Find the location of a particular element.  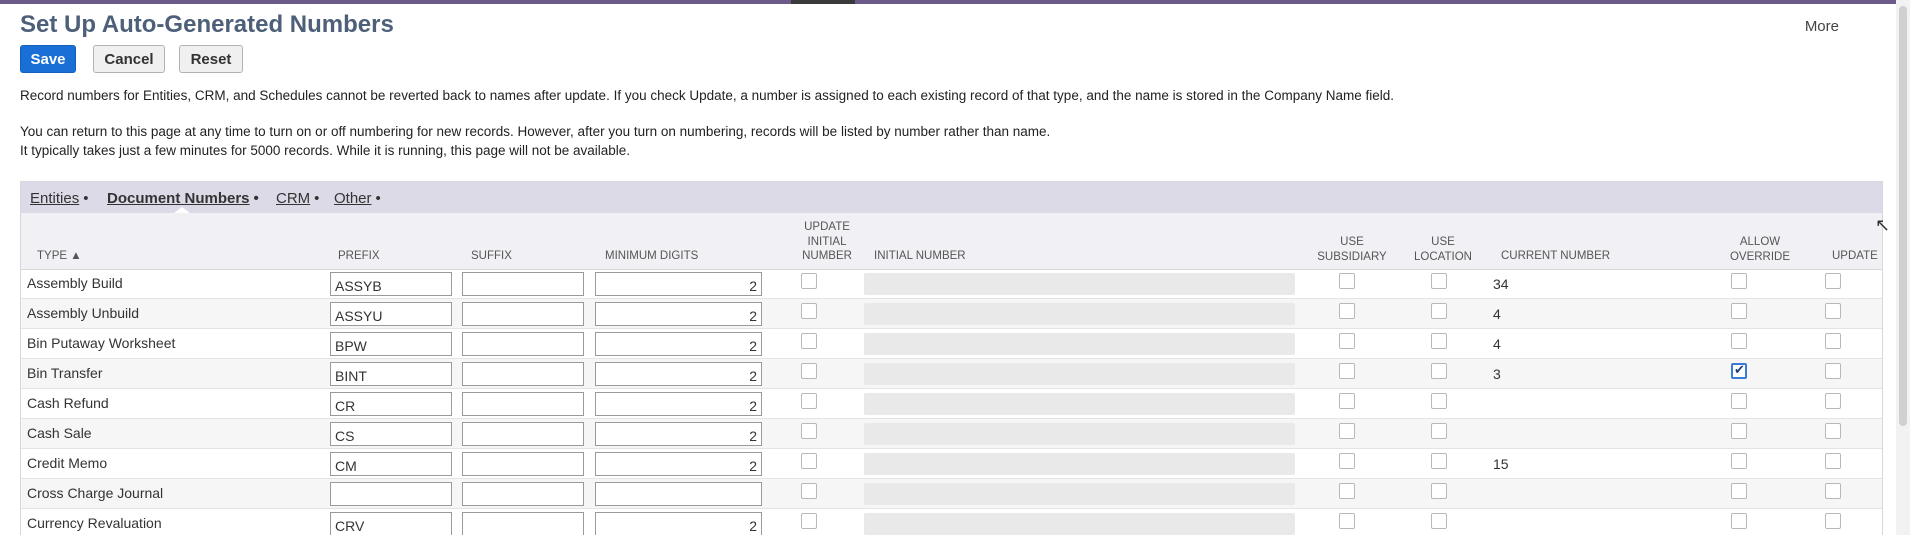

top-accent-bar is located at coordinates (955, 2).